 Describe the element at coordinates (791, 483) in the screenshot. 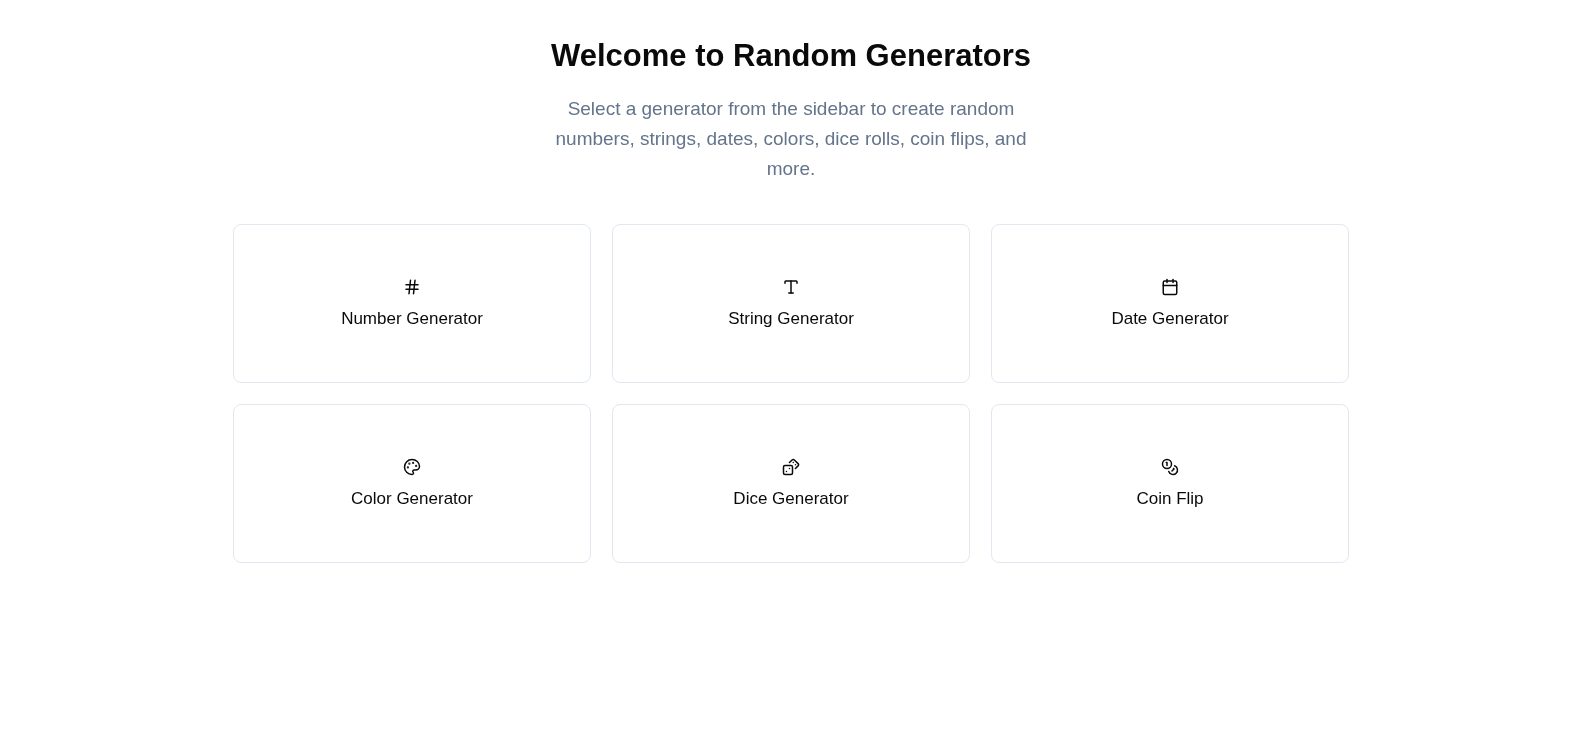

I see `generator-card: Dice Generator` at that location.